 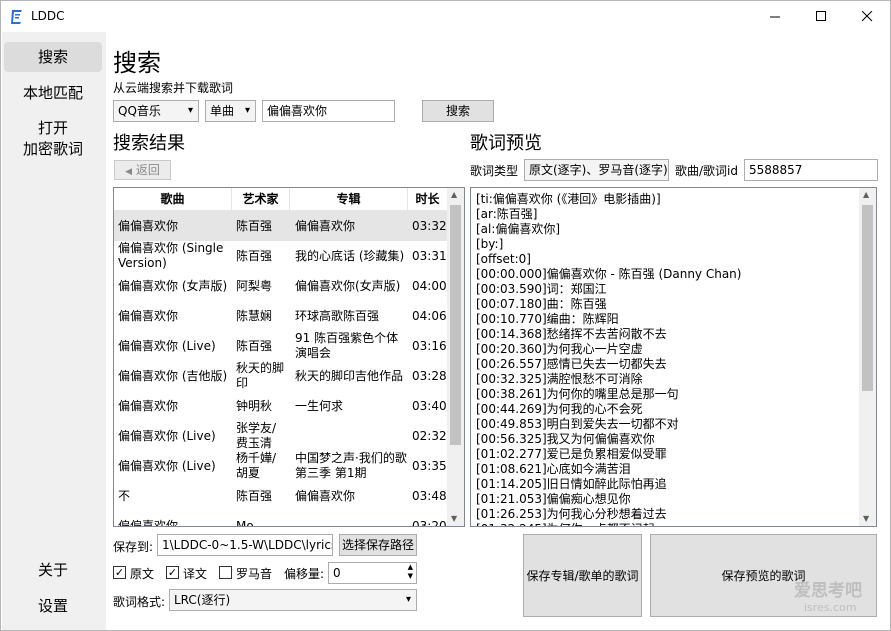 I want to click on cell-duration: 02:32, so click(x=429, y=435).